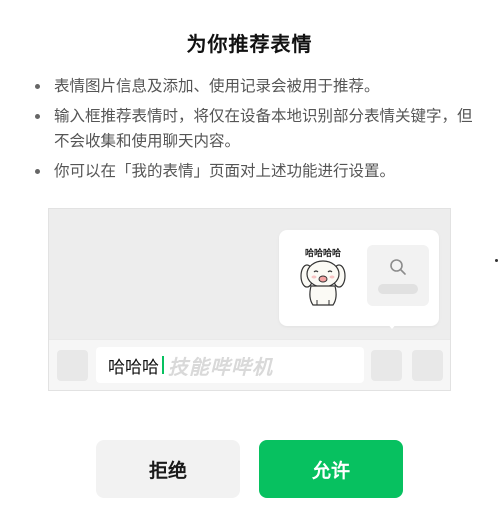 The width and height of the screenshot is (499, 527). I want to click on bullet-text: 输入框推荐表情时，将仅在设备本地识别部分表情关键字，但不会收集和使用聊天内容。, so click(263, 128).